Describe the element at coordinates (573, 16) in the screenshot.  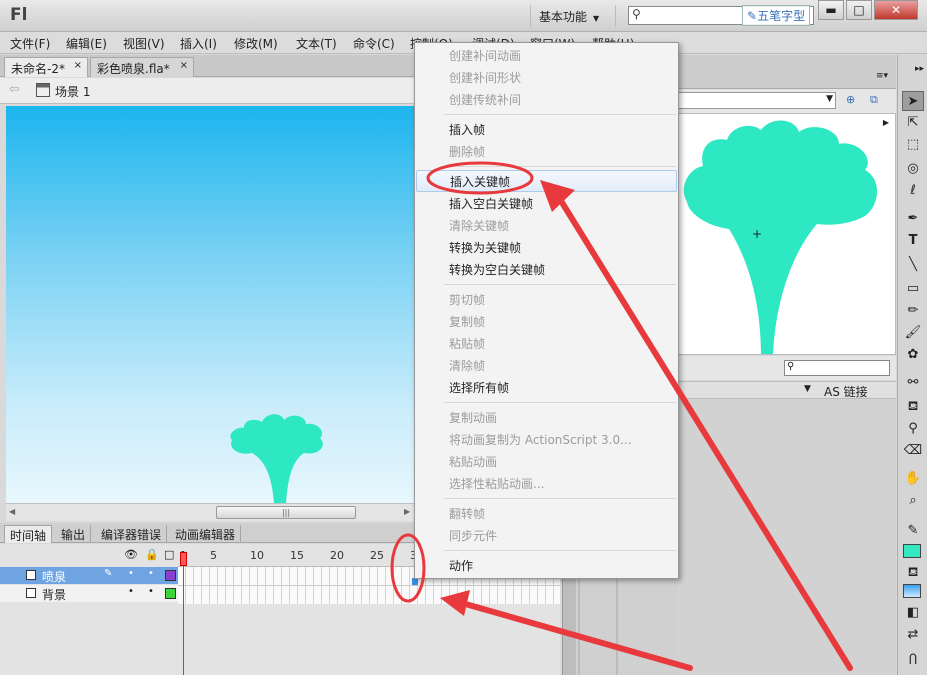
I see `workspace-switcher: 基本功能 ▼` at that location.